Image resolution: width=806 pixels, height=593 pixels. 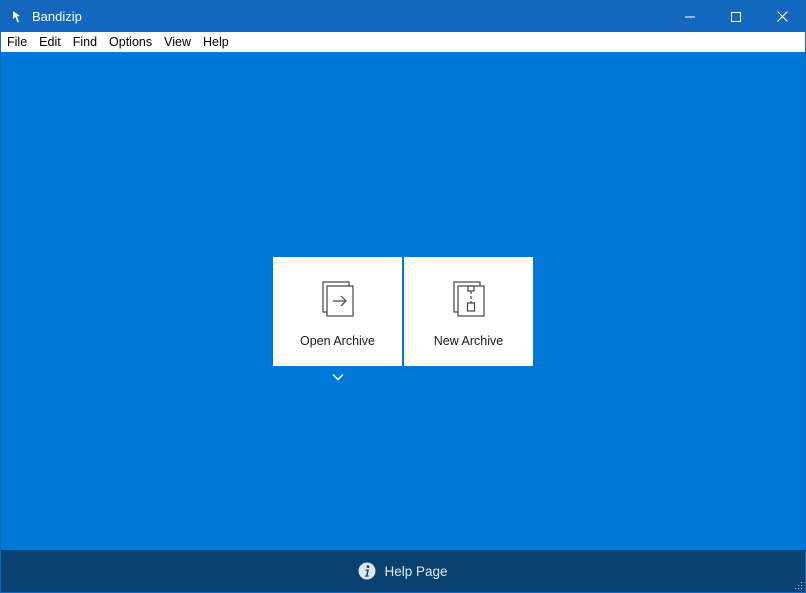 I want to click on new-archive-label: New Archive, so click(x=468, y=341).